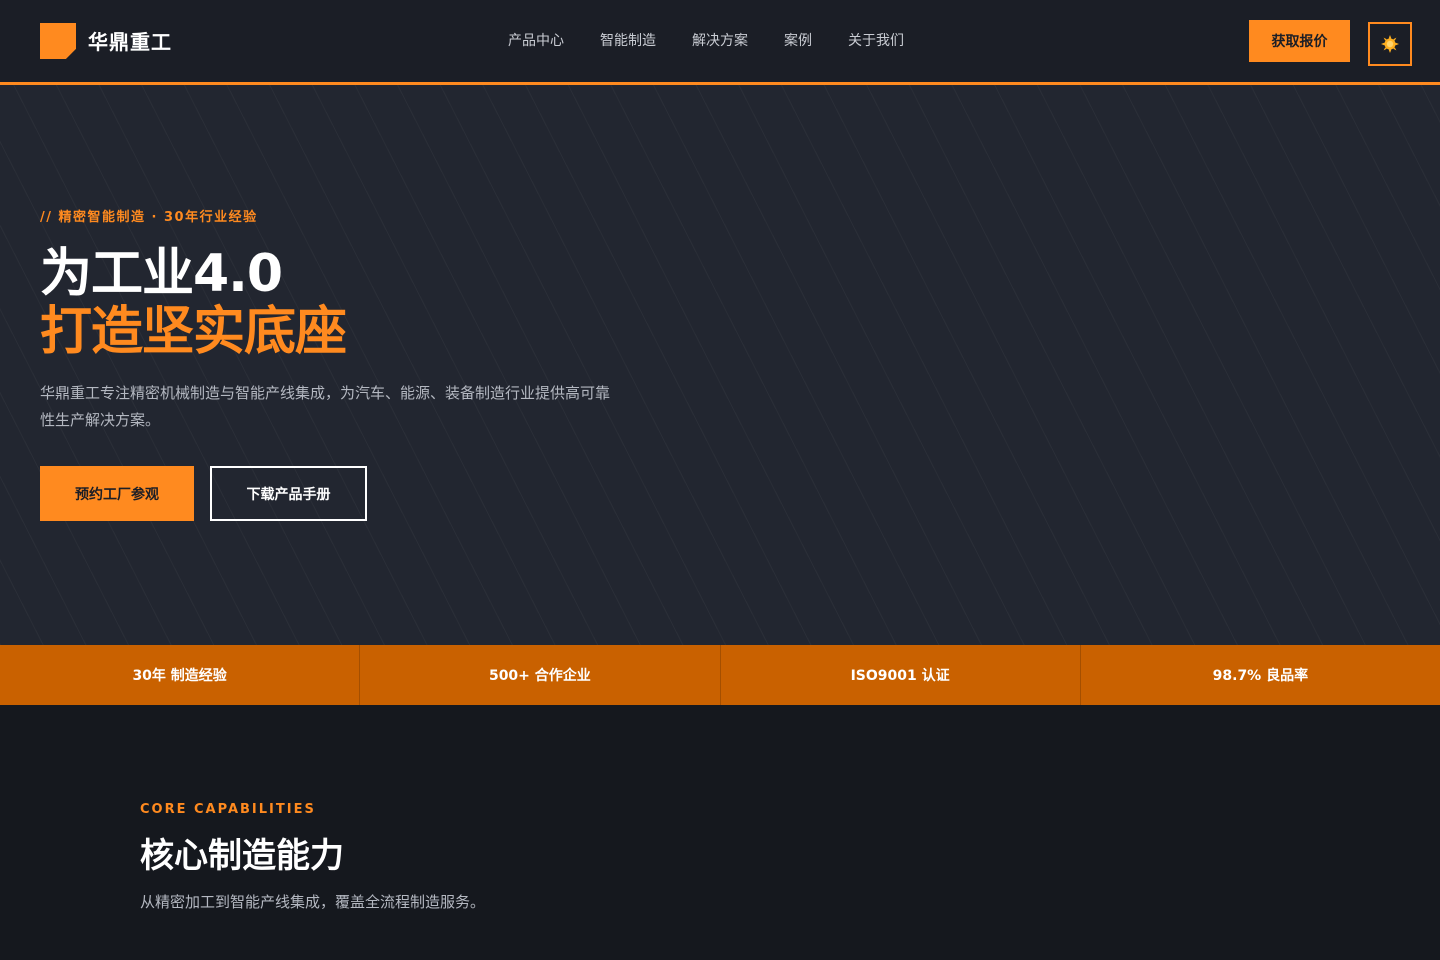 The width and height of the screenshot is (1440, 960). Describe the element at coordinates (798, 41) in the screenshot. I see `nav-item-cases: 案例` at that location.